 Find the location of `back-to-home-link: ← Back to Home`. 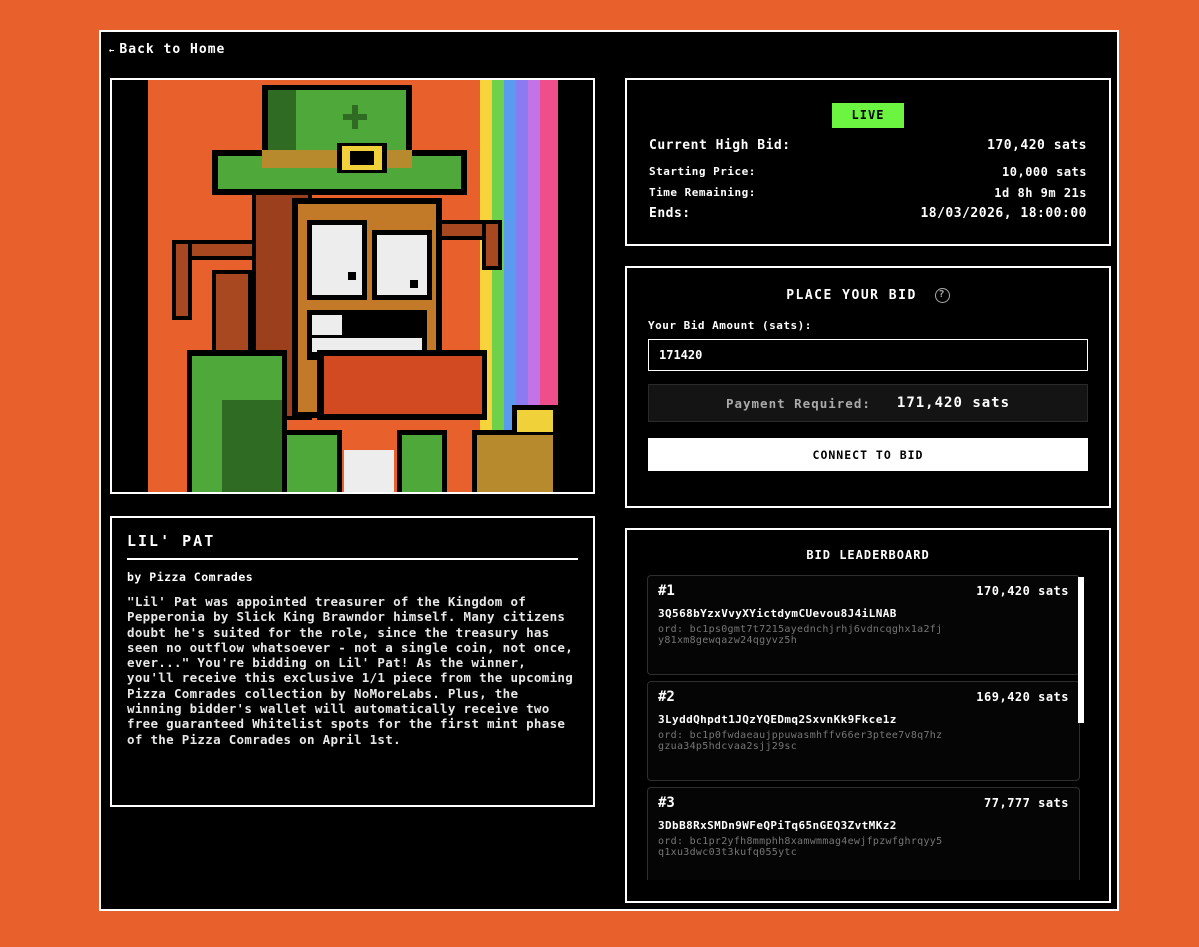

back-to-home-link: ← Back to Home is located at coordinates (167, 49).